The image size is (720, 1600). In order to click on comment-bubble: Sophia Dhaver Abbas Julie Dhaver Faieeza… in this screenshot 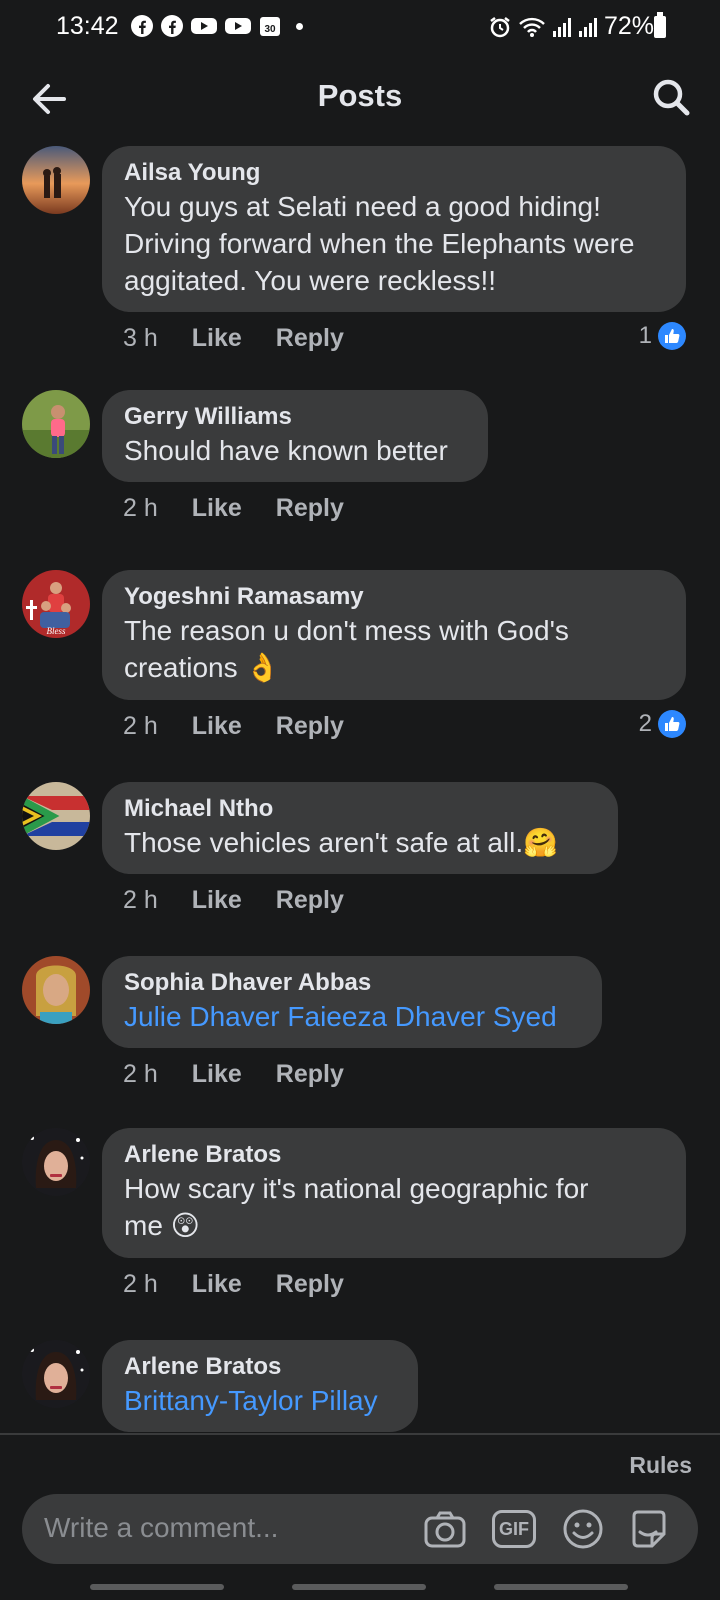, I will do `click(352, 1002)`.